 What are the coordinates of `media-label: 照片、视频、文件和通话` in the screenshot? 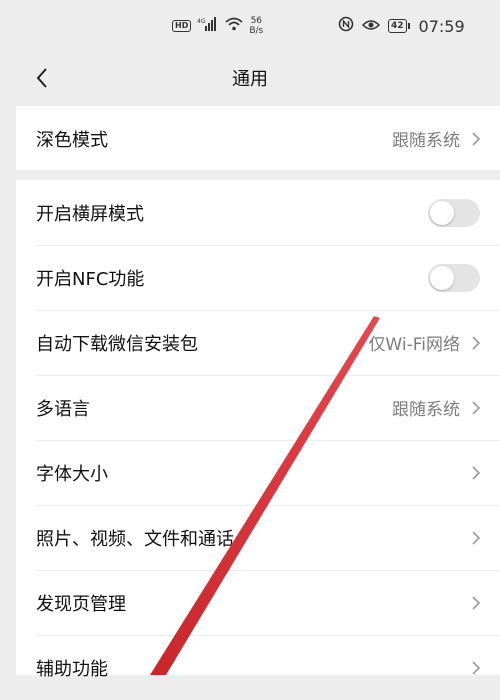 It's located at (135, 539).